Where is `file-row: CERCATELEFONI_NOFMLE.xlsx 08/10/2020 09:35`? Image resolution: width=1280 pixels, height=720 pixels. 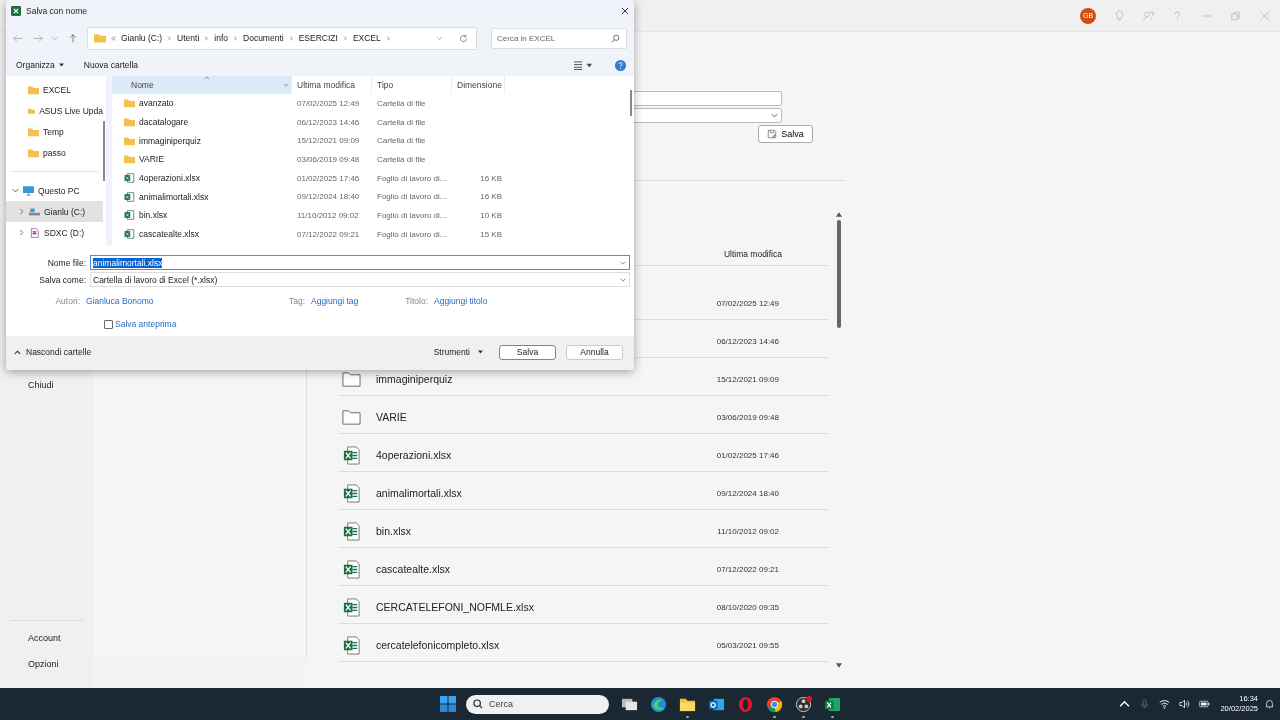 file-row: CERCATELEFONI_NOFMLE.xlsx 08/10/2020 09:35 is located at coordinates (583, 605).